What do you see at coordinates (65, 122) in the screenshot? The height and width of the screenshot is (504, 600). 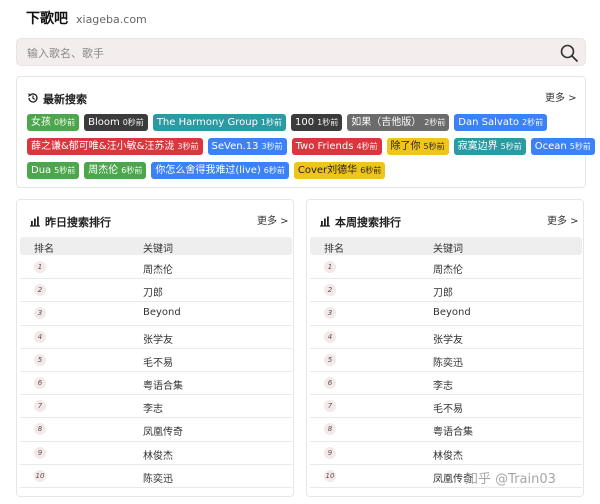 I see `search-tag-time: 0秒前` at bounding box center [65, 122].